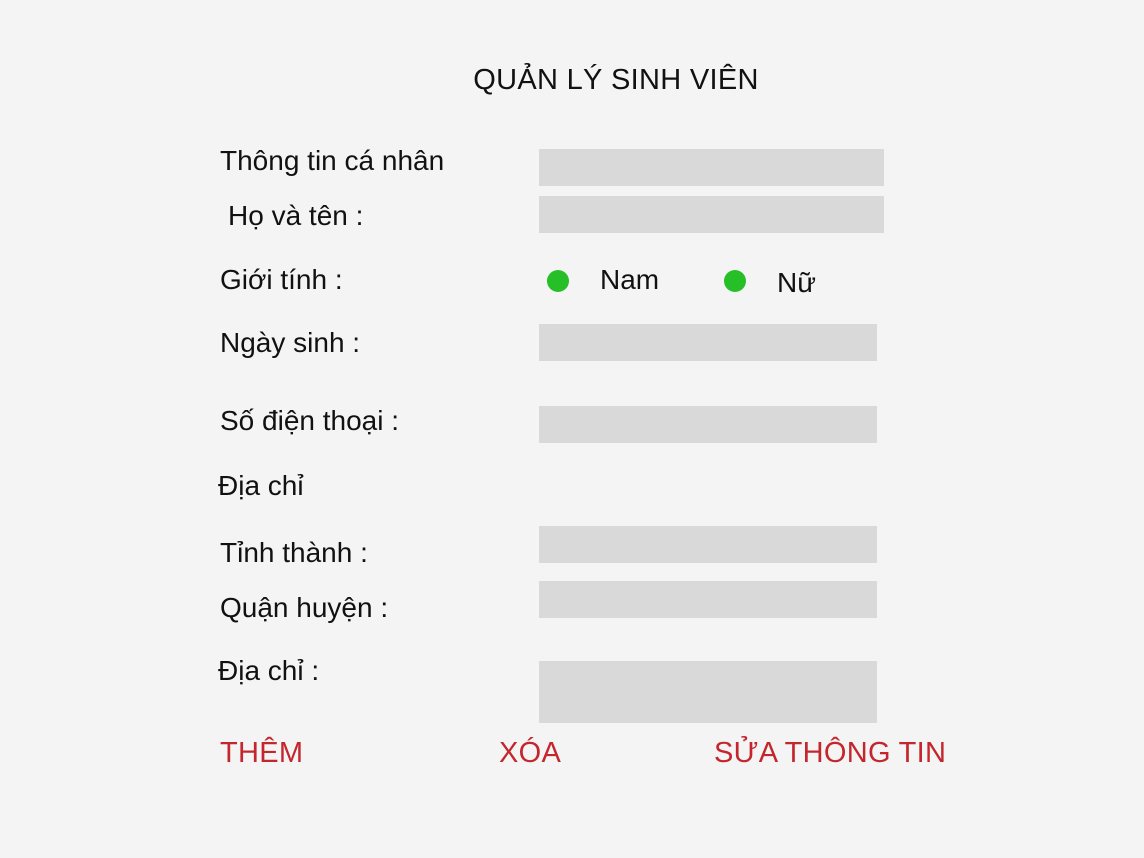 This screenshot has width=1144, height=858. What do you see at coordinates (735, 281) in the screenshot?
I see `gender-radio-female` at bounding box center [735, 281].